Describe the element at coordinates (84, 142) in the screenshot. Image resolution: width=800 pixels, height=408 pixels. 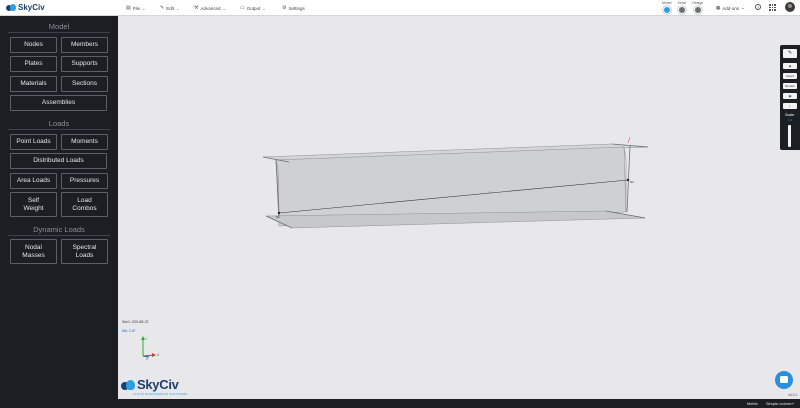
I see `moments-button: Moments` at that location.